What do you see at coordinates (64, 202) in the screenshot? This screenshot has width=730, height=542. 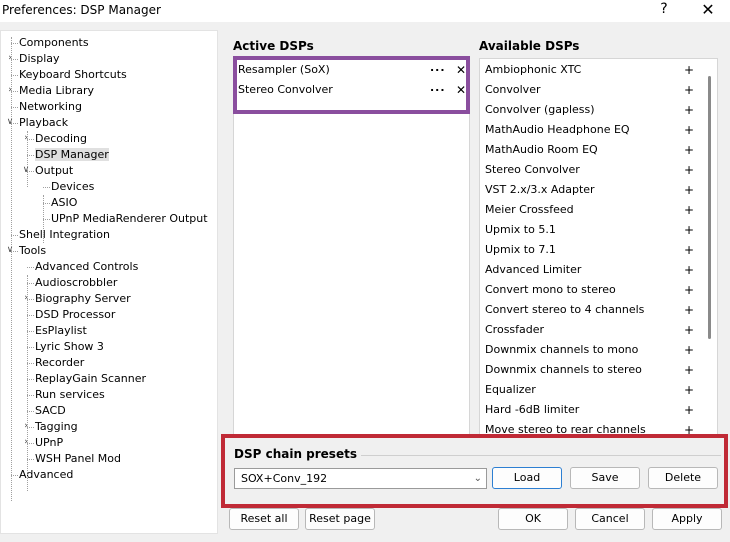 I see `tree-item-asio: ASIO` at bounding box center [64, 202].